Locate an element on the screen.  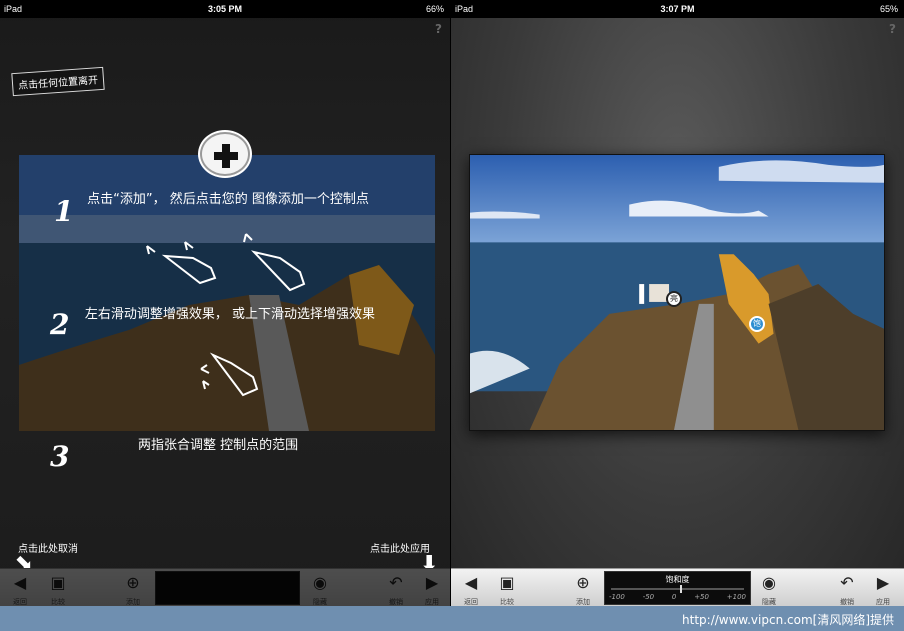
status-time: 3:07 PM is located at coordinates (677, 9).